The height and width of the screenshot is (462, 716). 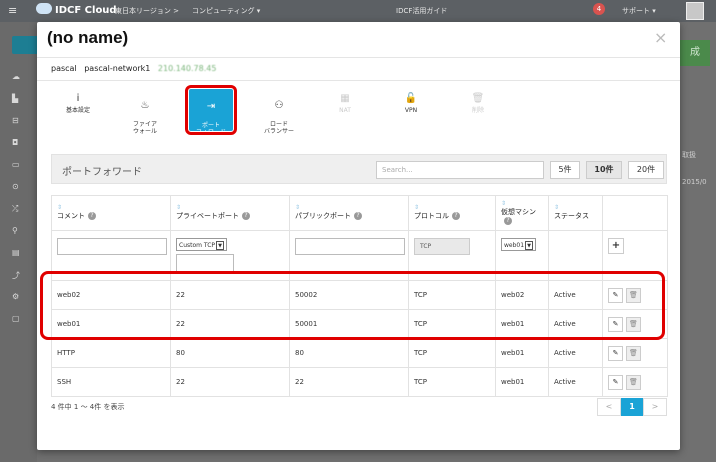 What do you see at coordinates (102, 172) in the screenshot?
I see `panel-title: ポートフォワード` at bounding box center [102, 172].